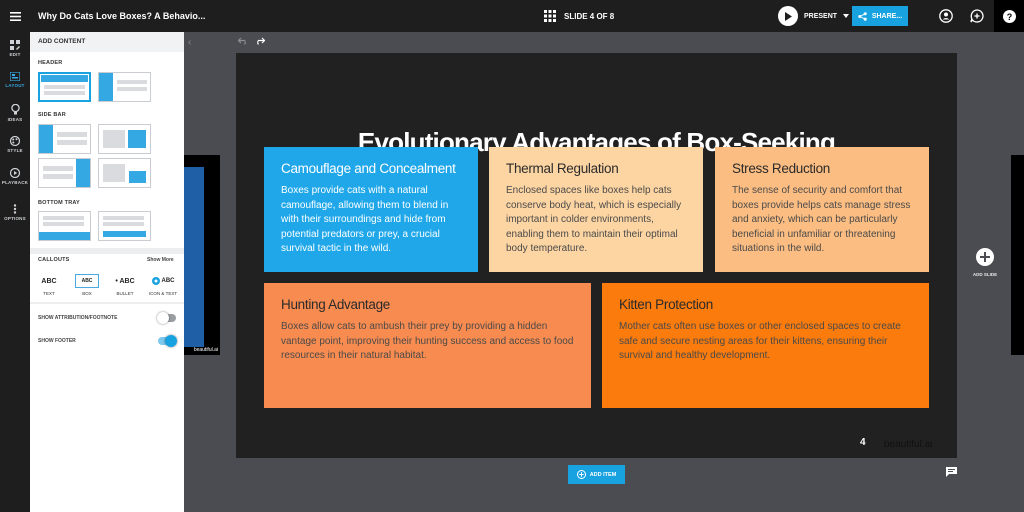 The width and height of the screenshot is (1024, 512). What do you see at coordinates (64, 139) in the screenshot?
I see `layout-option-sidebar-left` at bounding box center [64, 139].